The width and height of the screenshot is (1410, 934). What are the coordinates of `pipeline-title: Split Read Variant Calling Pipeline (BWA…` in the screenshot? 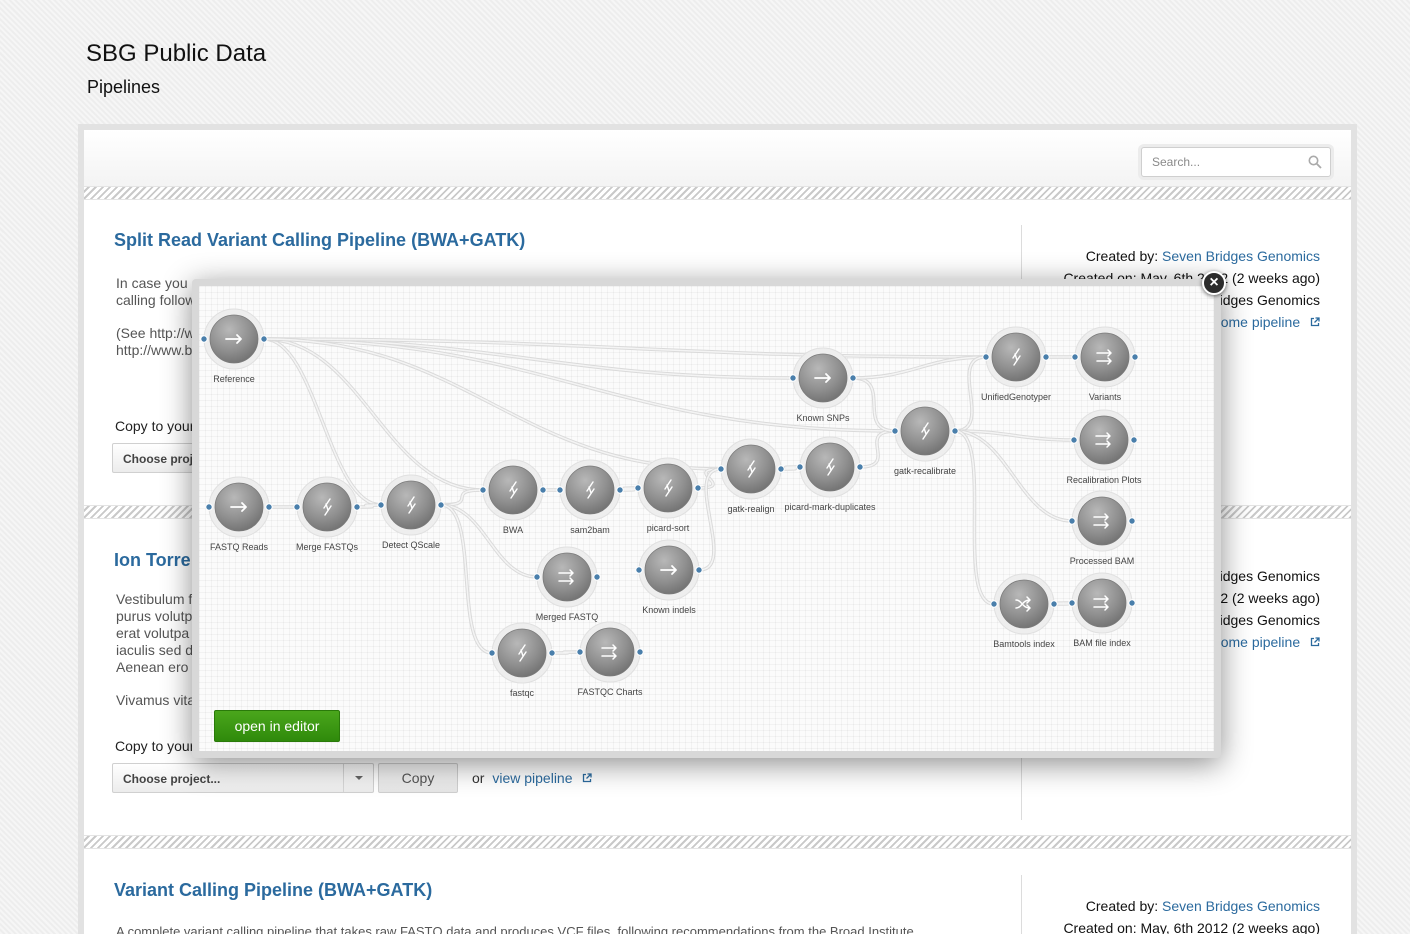 It's located at (319, 240).